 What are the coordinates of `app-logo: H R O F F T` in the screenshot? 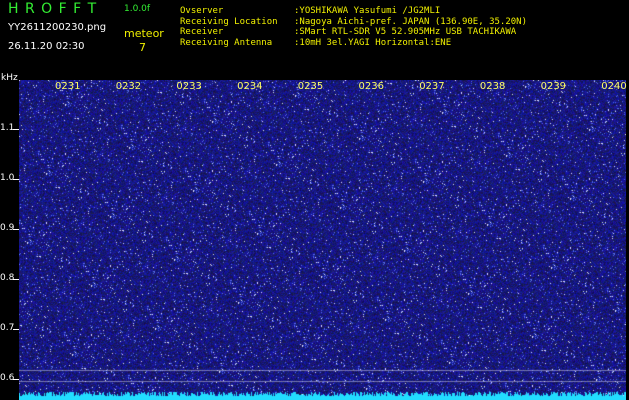 It's located at (53, 9).